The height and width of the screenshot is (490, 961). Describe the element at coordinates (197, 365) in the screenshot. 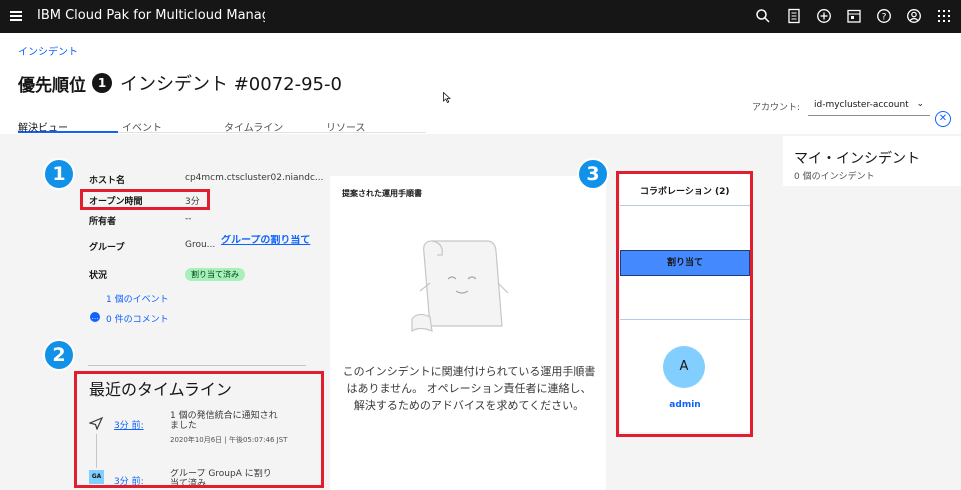

I see `section-divider` at that location.